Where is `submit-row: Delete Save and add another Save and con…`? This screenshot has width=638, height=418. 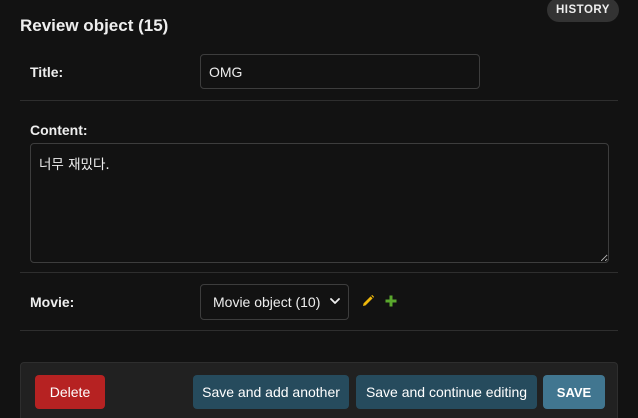
submit-row: Delete Save and add another Save and con… is located at coordinates (319, 390).